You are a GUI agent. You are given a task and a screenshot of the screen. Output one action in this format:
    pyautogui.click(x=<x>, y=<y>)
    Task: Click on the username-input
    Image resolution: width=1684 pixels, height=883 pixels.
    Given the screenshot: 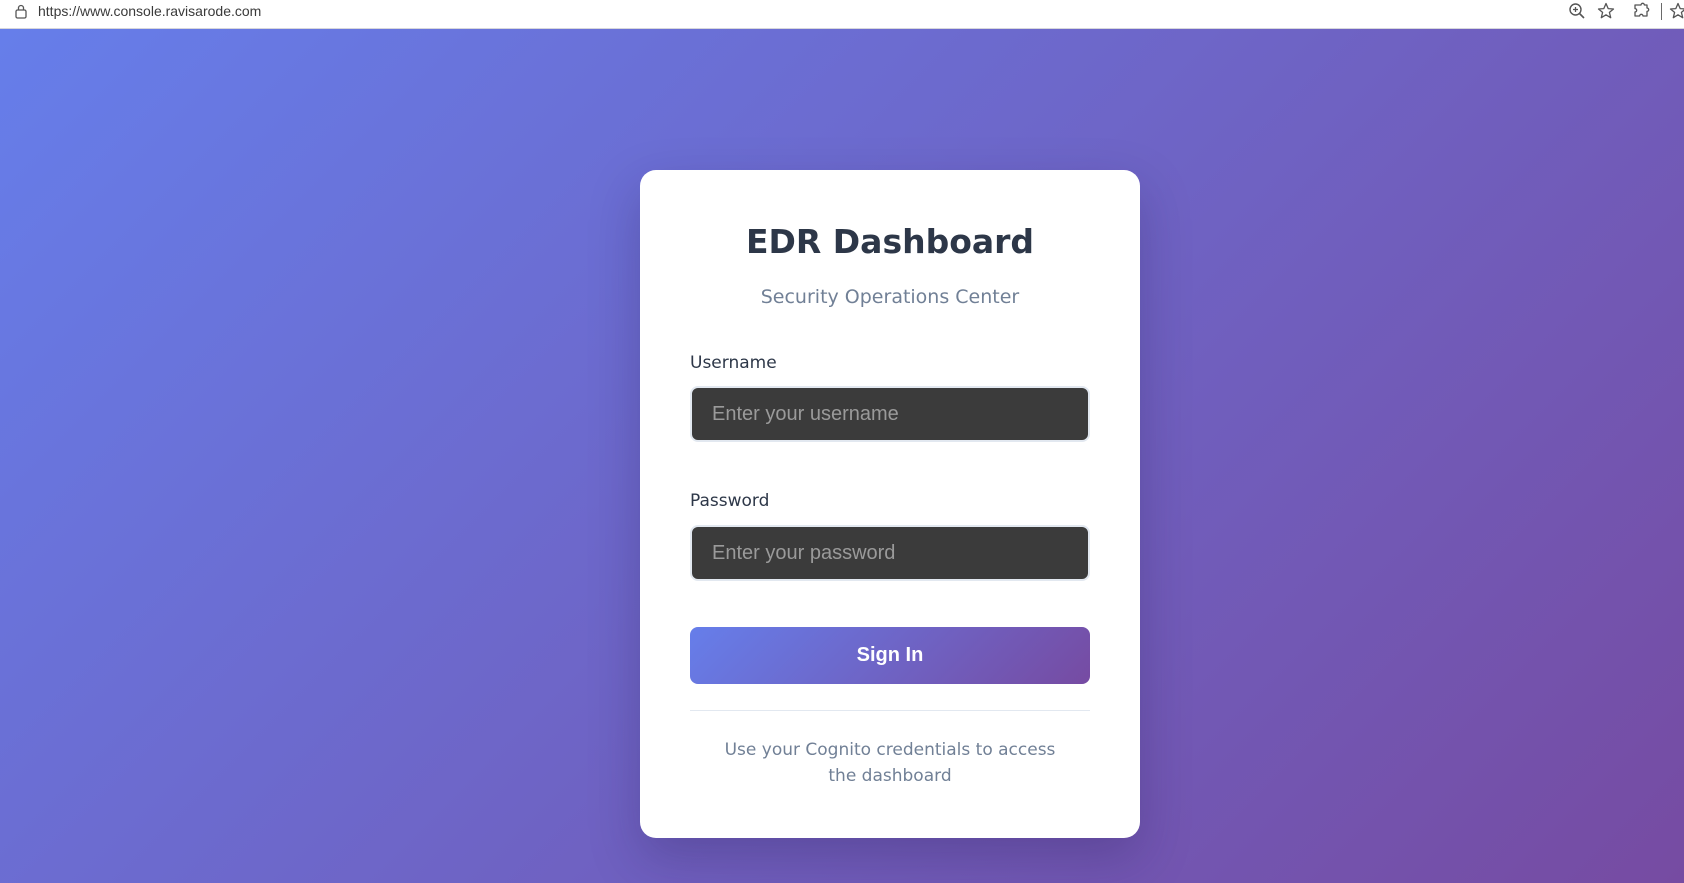 What is the action you would take?
    pyautogui.click(x=890, y=414)
    